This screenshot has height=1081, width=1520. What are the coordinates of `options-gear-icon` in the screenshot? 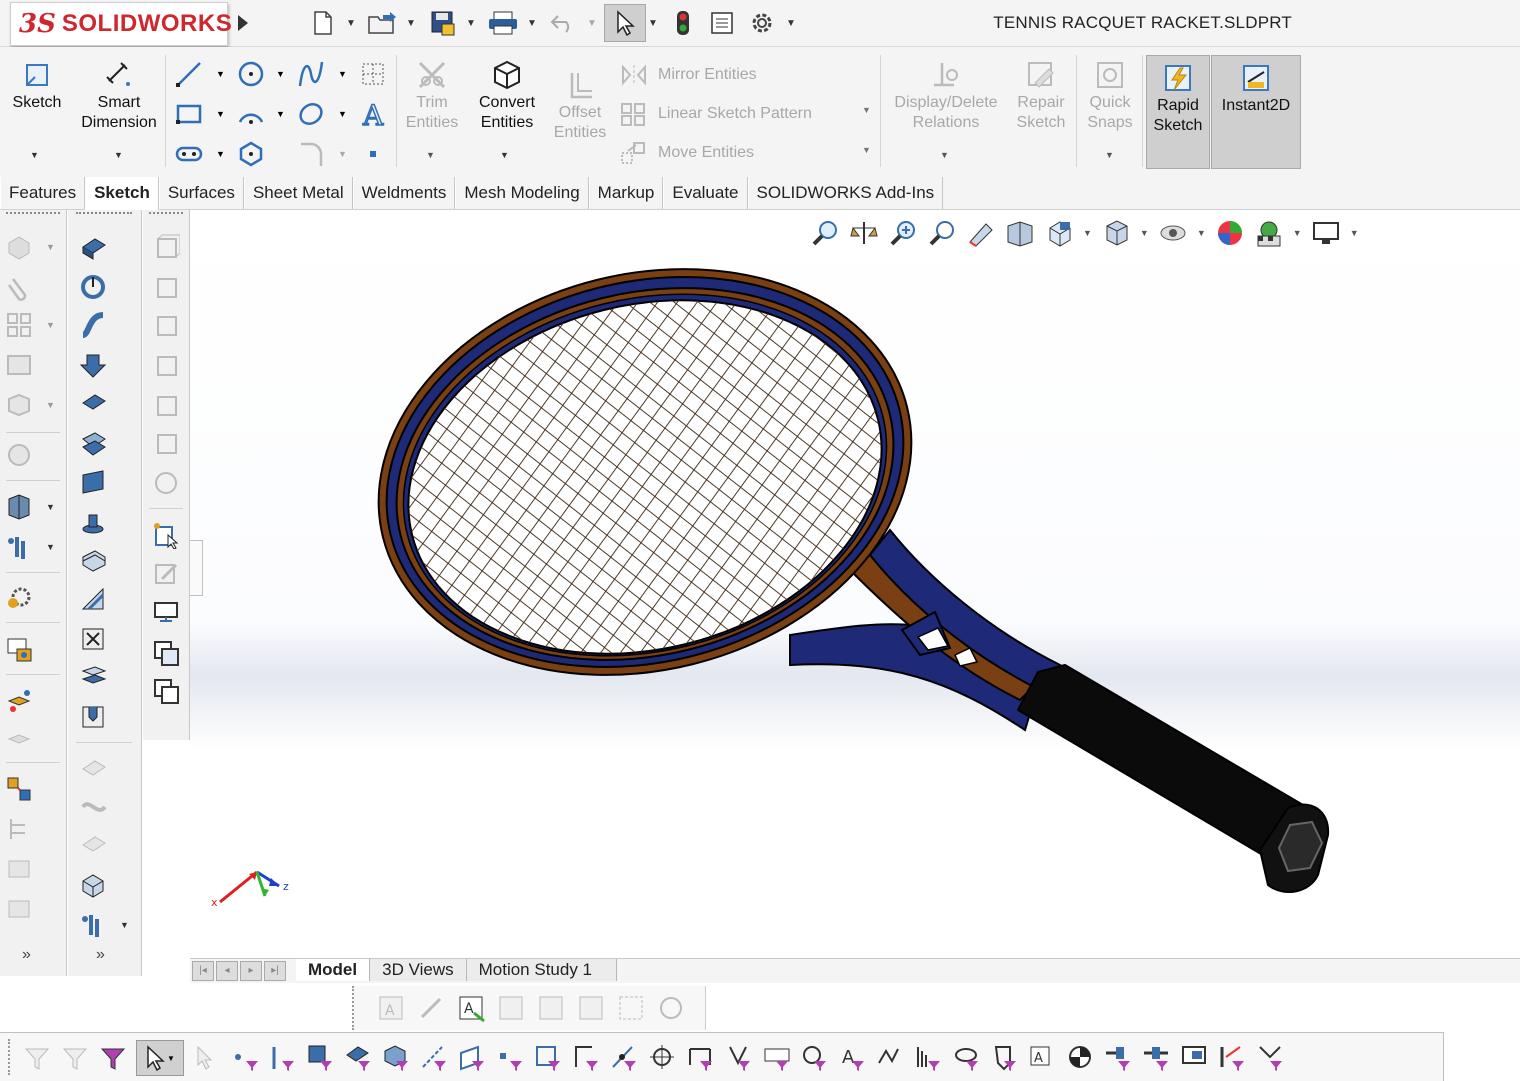 It's located at (762, 23).